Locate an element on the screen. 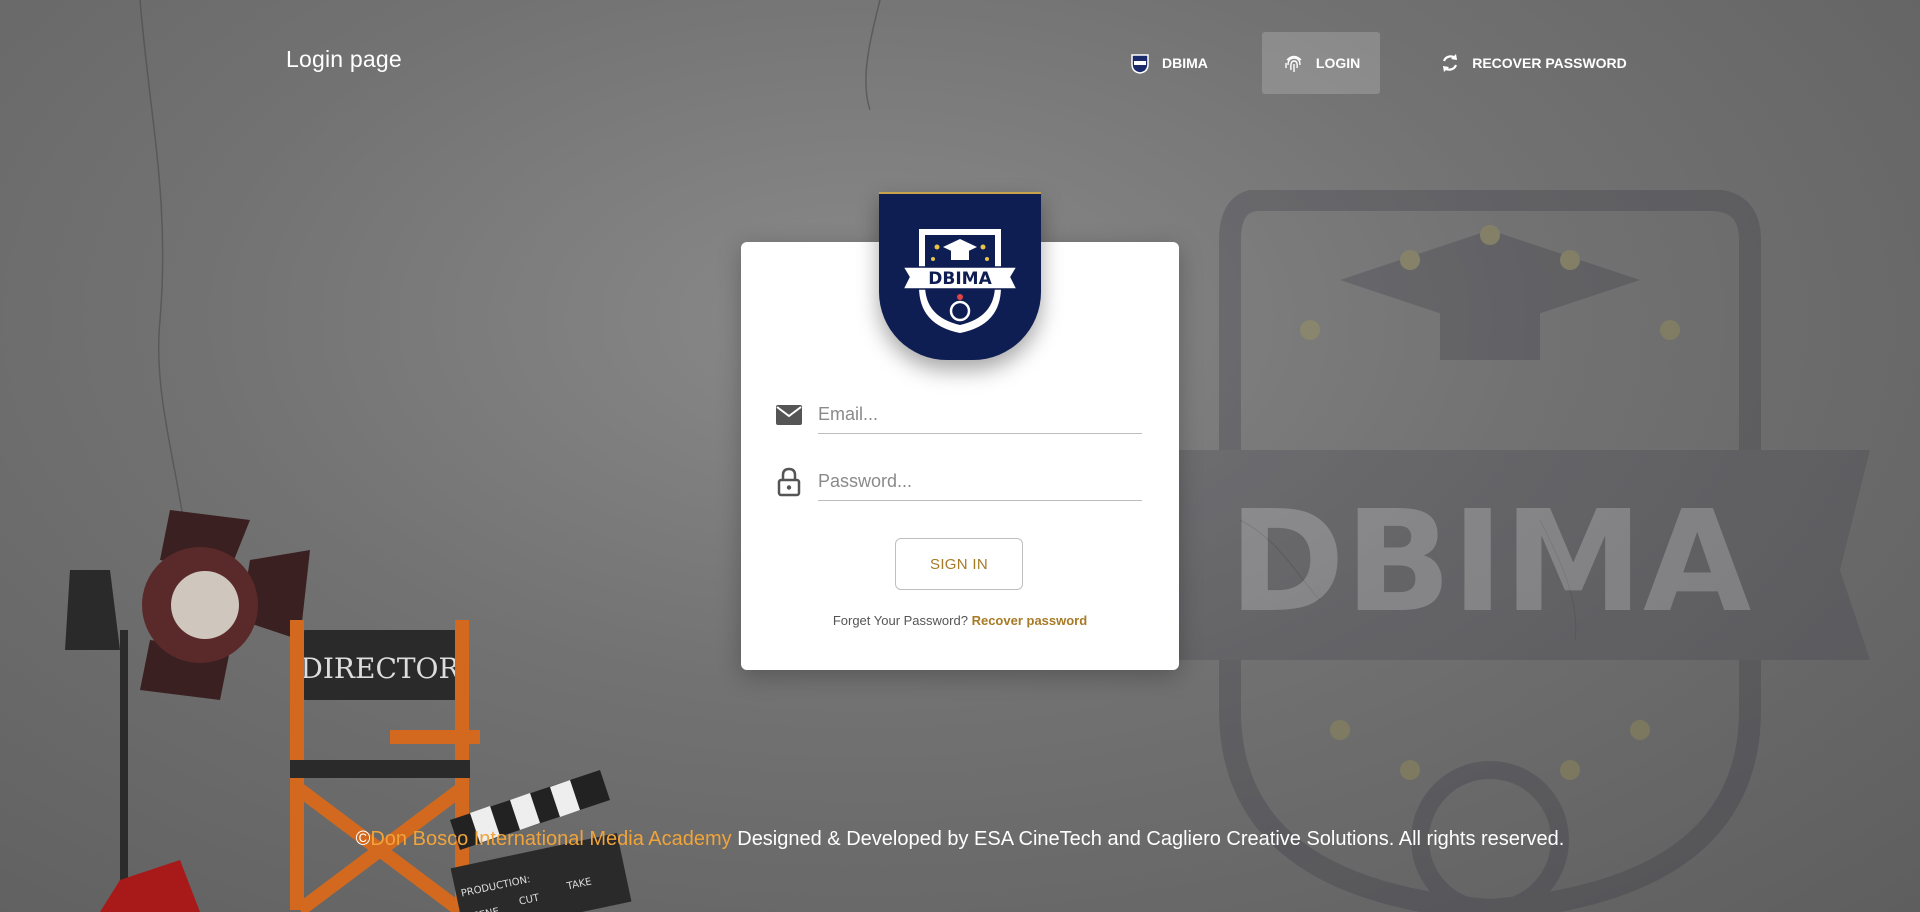 The image size is (1920, 912). nav-login-label: LOGIN is located at coordinates (1338, 63).